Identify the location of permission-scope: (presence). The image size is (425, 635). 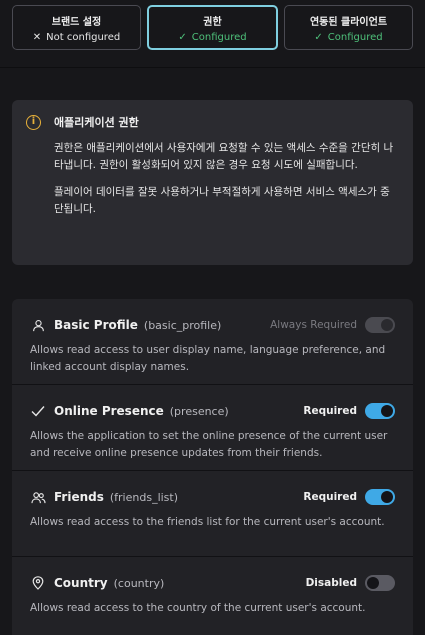
(199, 411).